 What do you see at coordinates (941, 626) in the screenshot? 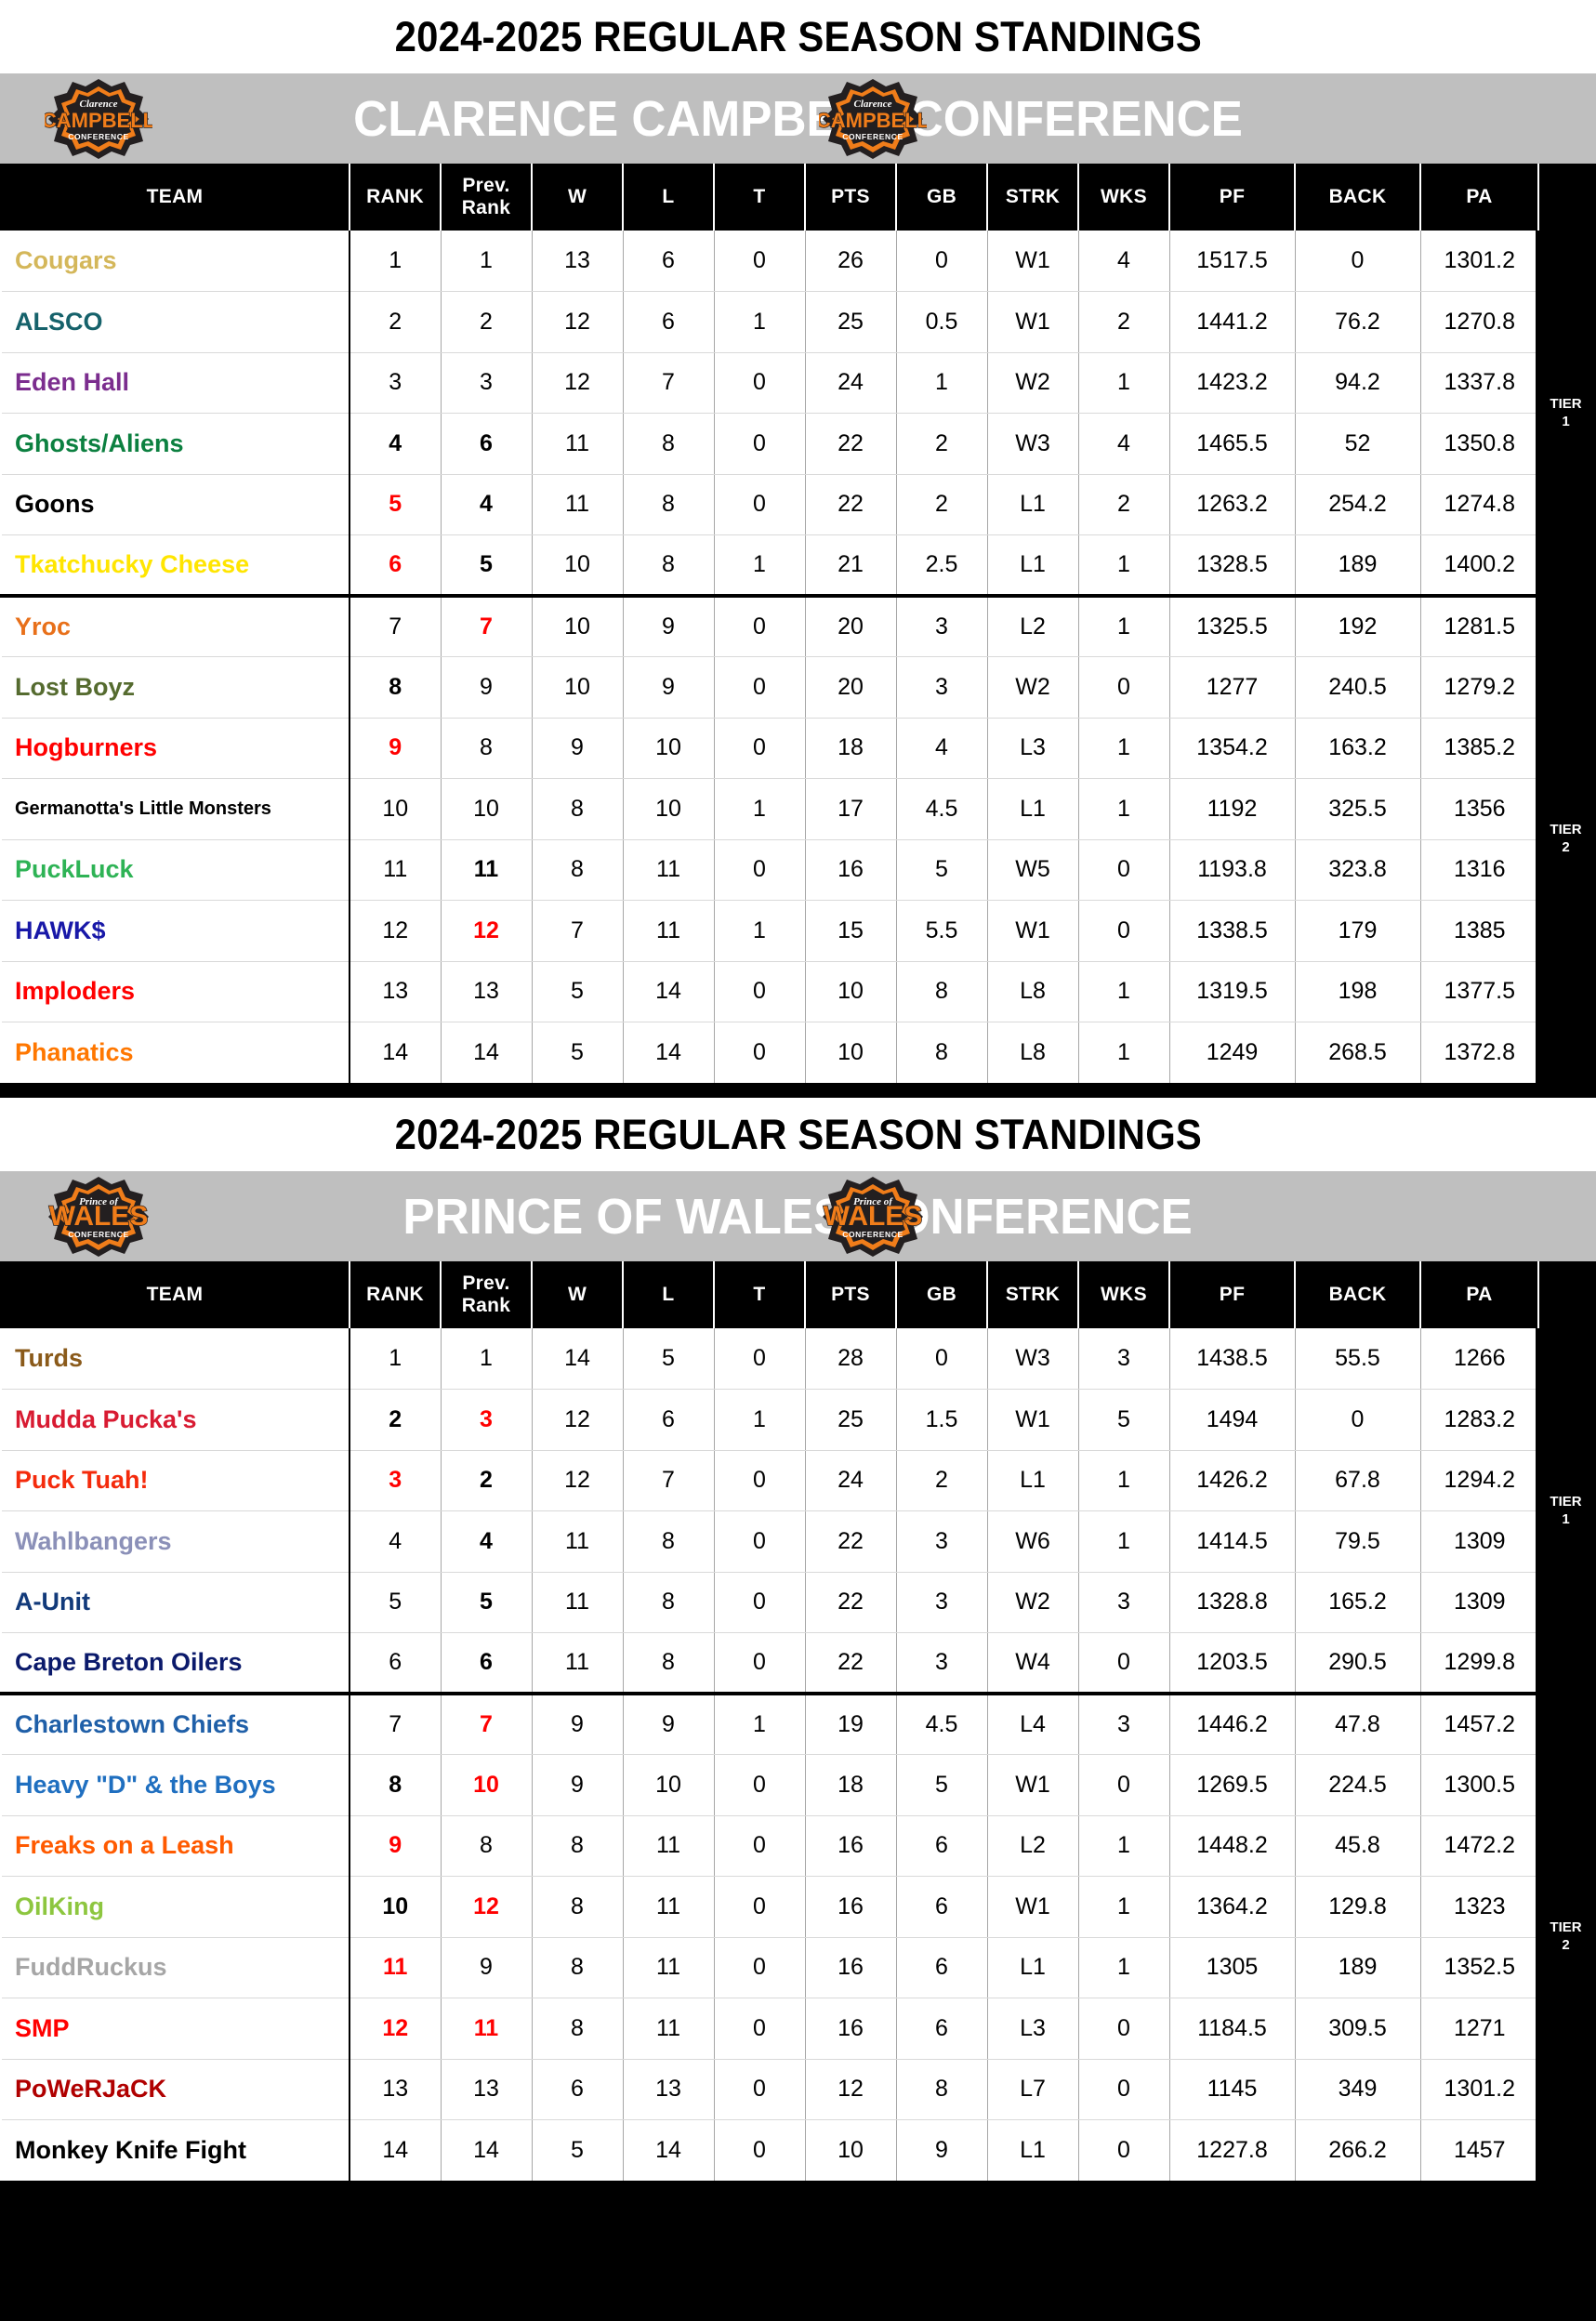
I see `games-back-cell: 3` at bounding box center [941, 626].